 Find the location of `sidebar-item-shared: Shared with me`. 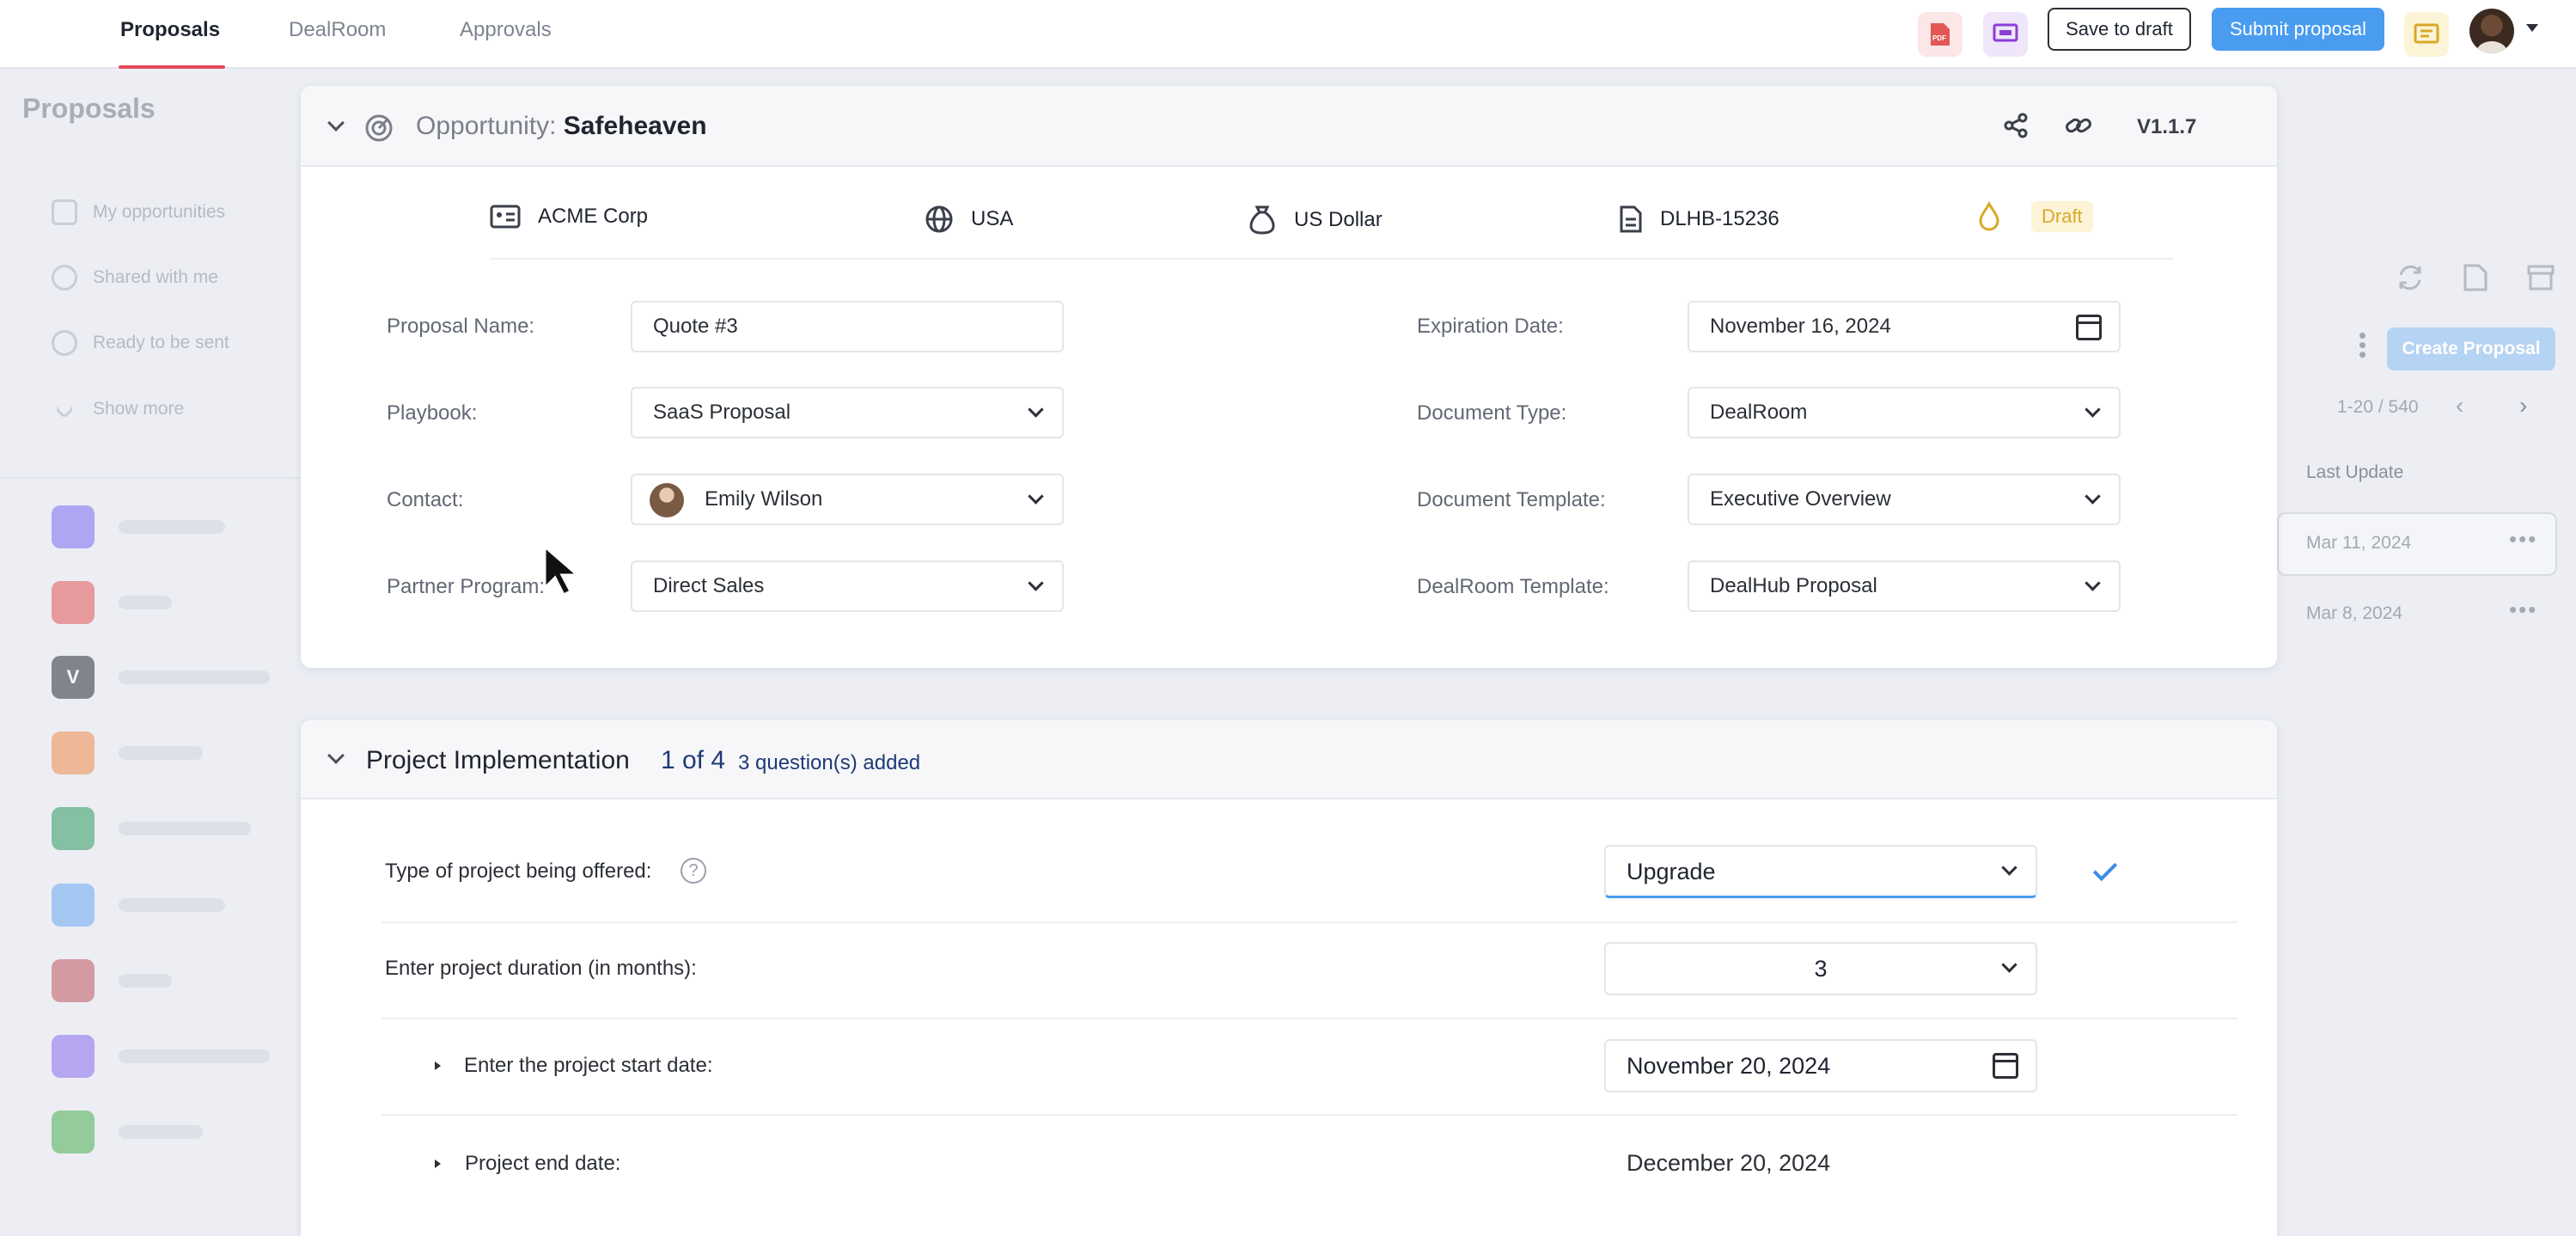

sidebar-item-shared: Shared with me is located at coordinates (135, 278).